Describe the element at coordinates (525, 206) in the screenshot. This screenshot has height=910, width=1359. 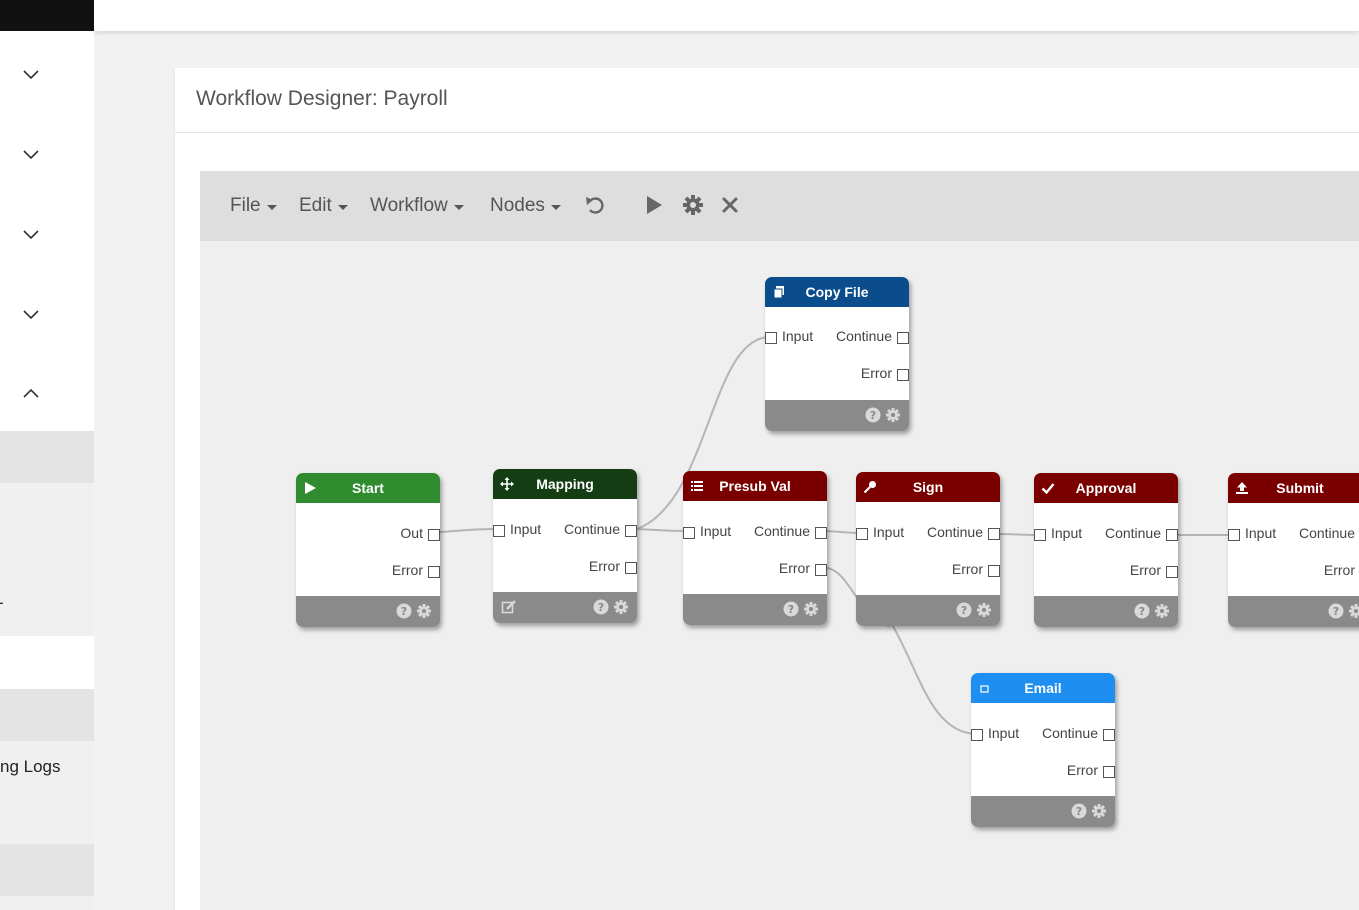
I see `menu-nodes: Nodes` at that location.